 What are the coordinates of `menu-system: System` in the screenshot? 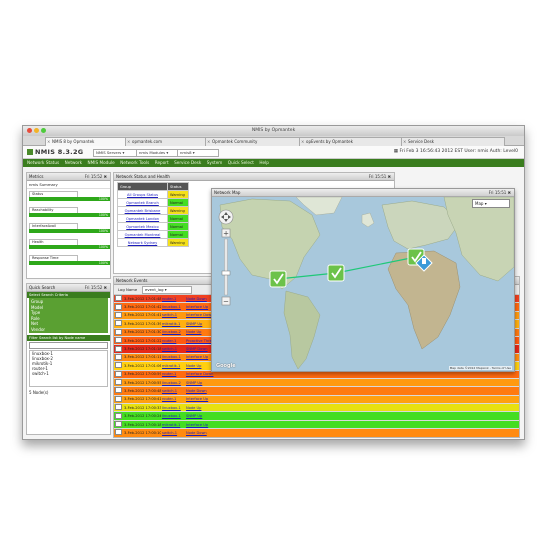 It's located at (215, 163).